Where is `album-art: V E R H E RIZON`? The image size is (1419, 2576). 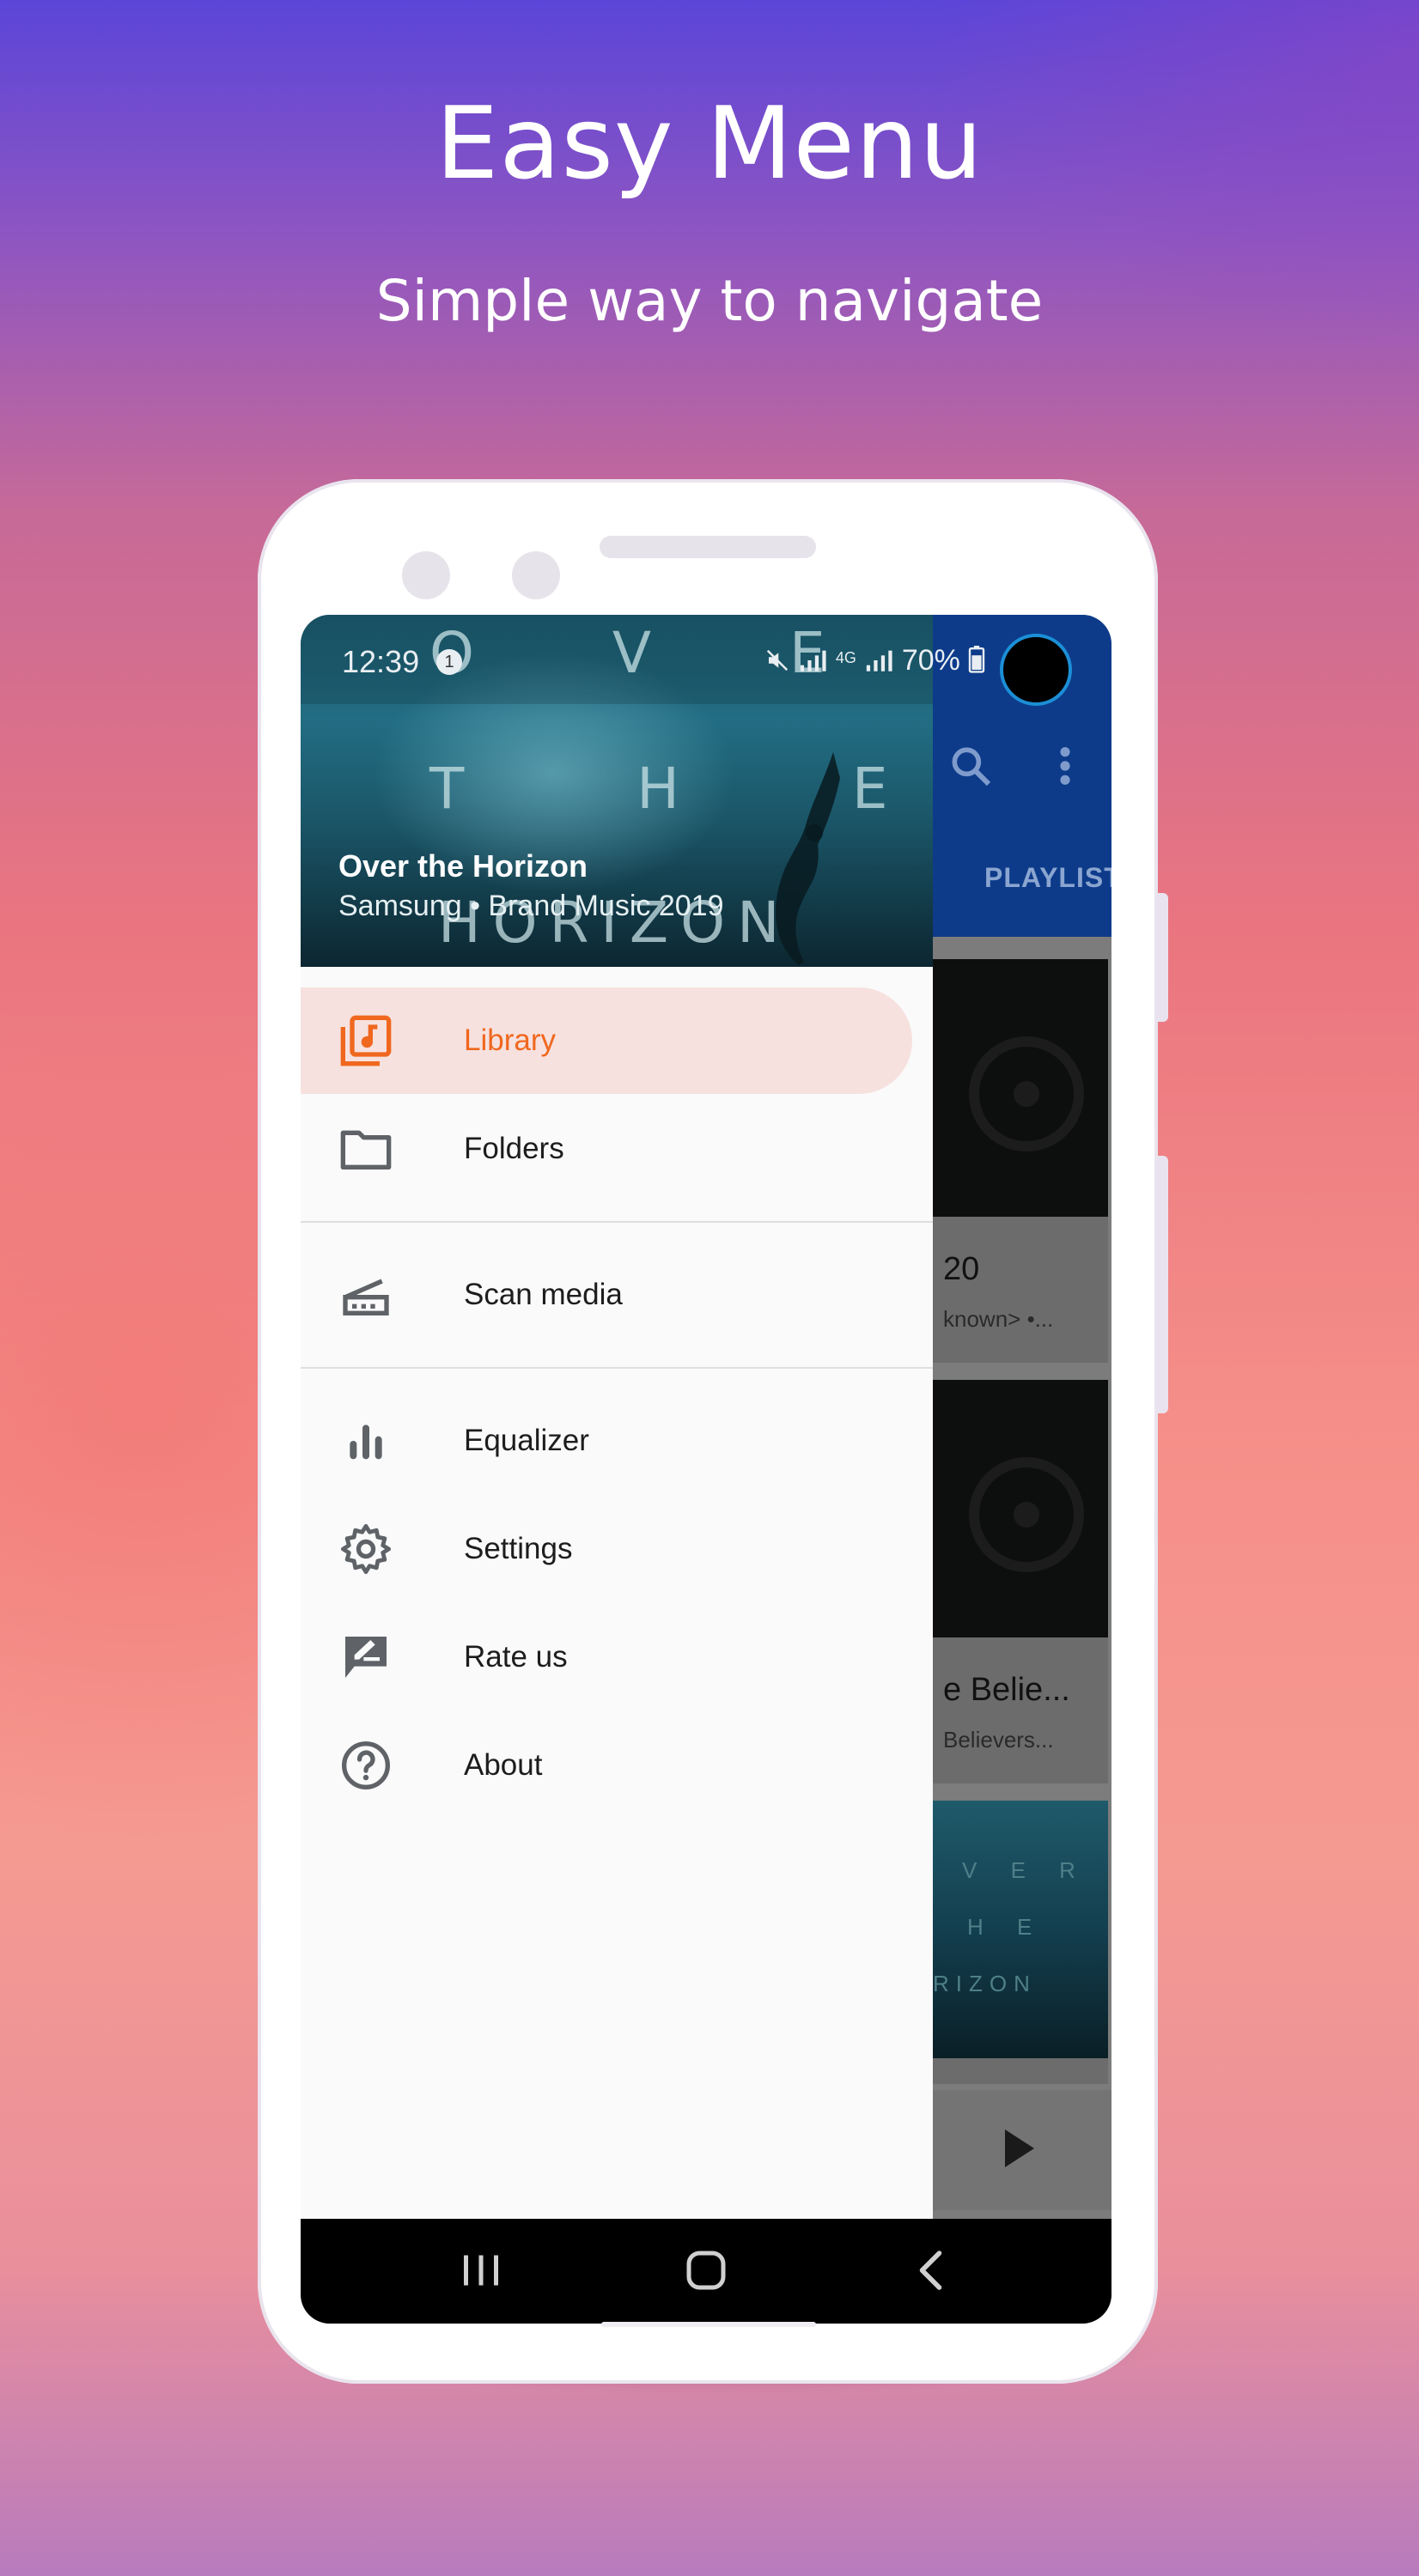 album-art: V E R H E RIZON is located at coordinates (1021, 1930).